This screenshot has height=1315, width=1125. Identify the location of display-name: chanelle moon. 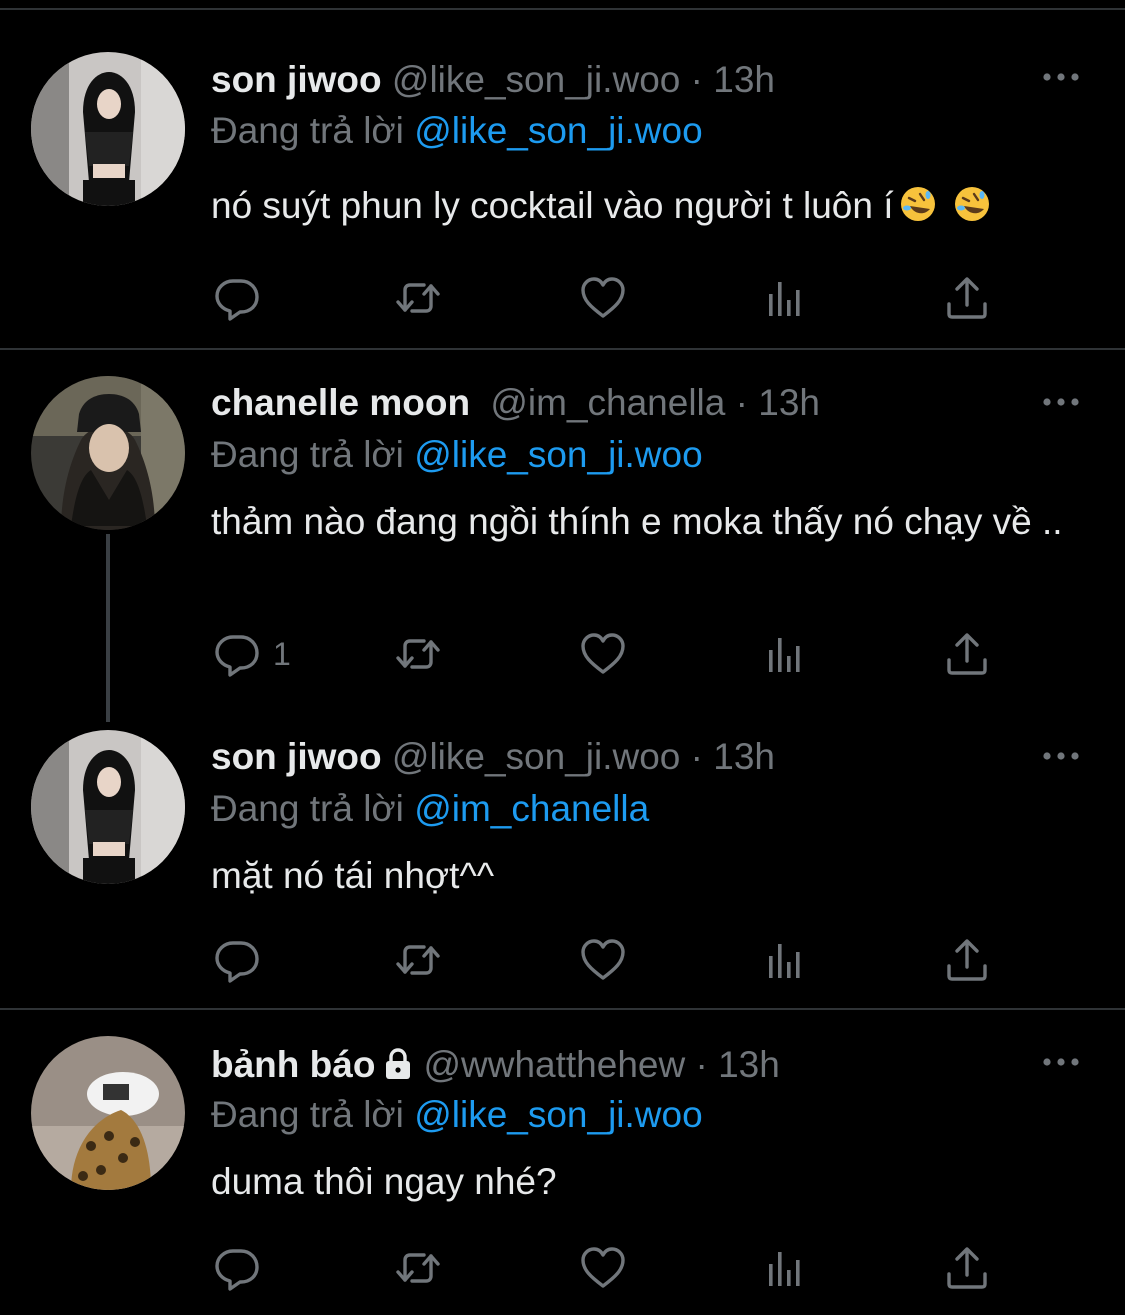
(340, 402).